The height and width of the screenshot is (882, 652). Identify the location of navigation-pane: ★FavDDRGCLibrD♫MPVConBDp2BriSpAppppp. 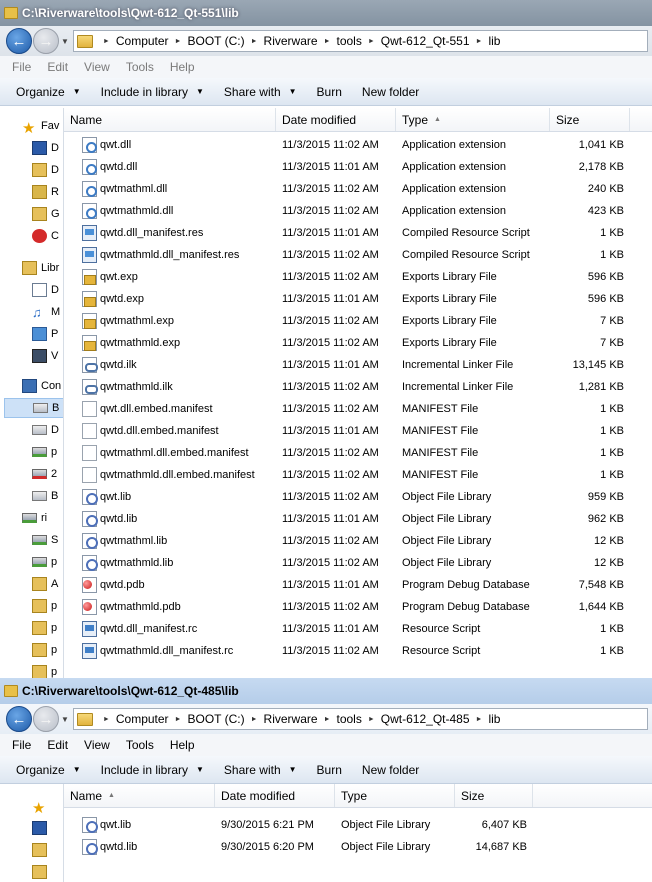
(32, 393).